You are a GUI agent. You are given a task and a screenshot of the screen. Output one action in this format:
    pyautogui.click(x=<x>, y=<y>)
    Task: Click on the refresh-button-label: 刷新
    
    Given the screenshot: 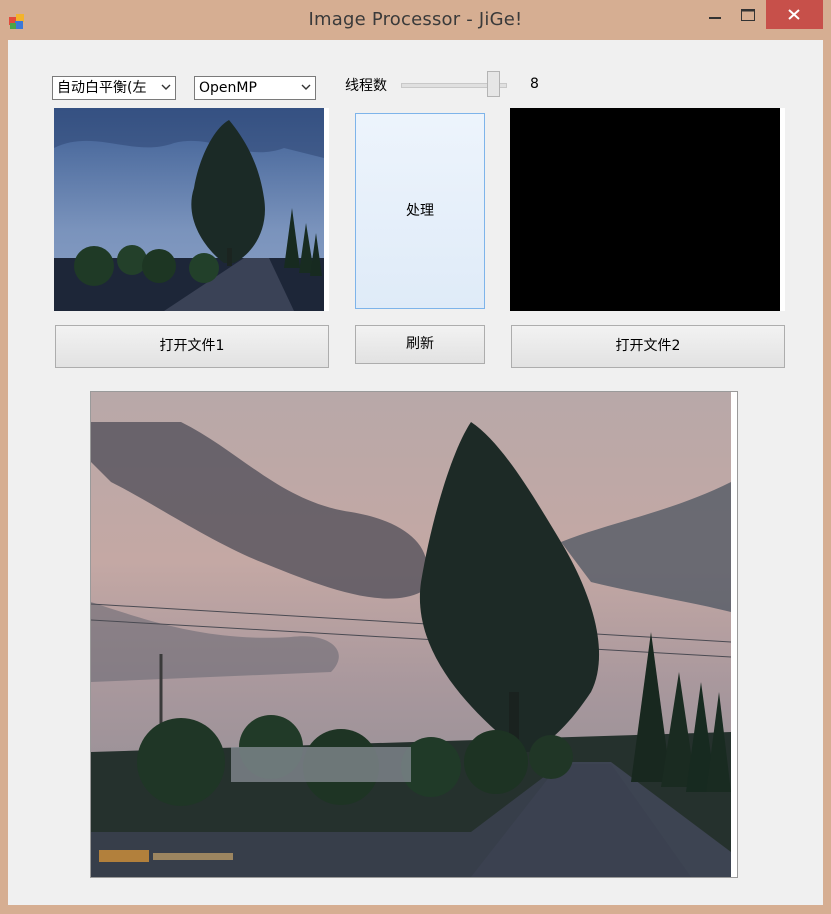 What is the action you would take?
    pyautogui.click(x=420, y=344)
    